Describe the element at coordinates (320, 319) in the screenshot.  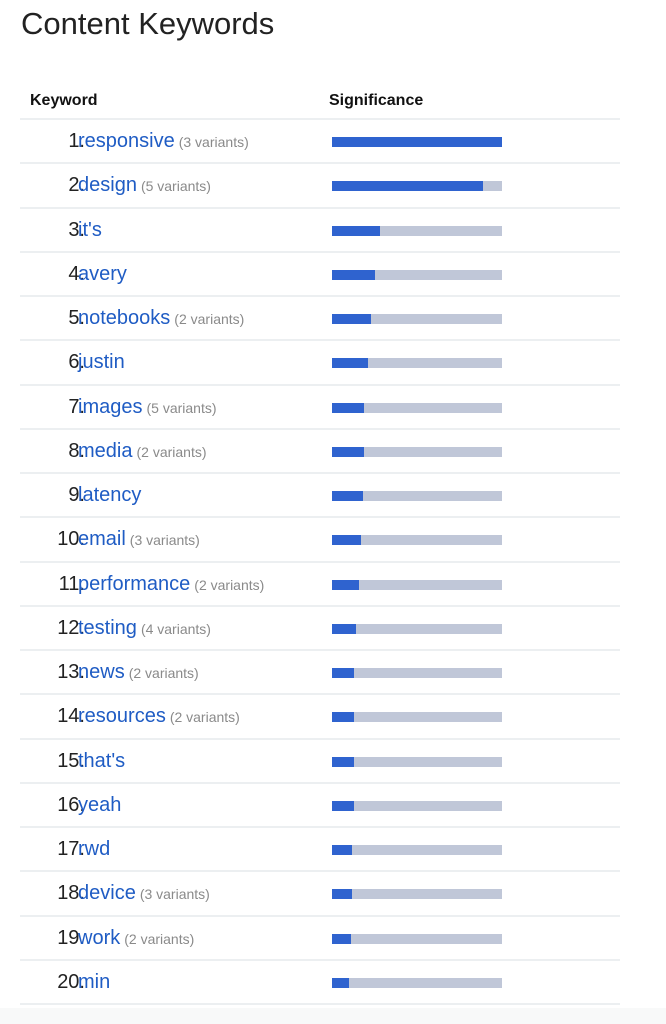
I see `table-row: 5. notebooks (2 variants)` at that location.